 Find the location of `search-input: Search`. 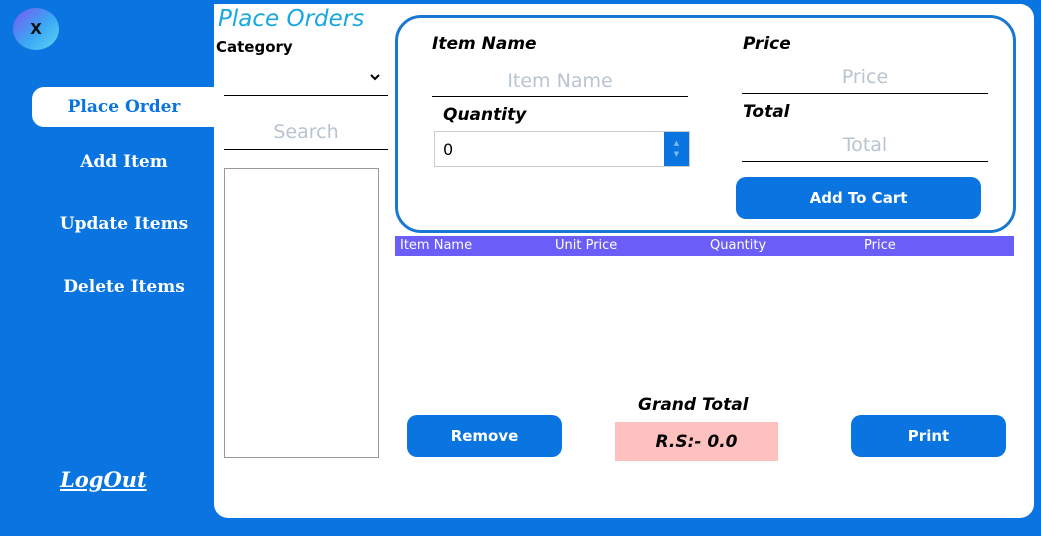

search-input: Search is located at coordinates (306, 133).